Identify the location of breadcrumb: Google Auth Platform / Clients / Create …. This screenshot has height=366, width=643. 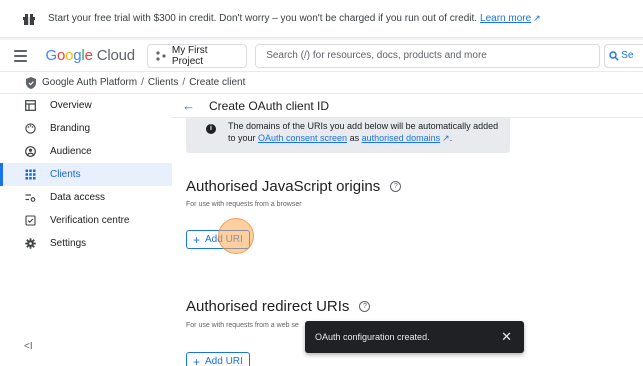
(321, 83).